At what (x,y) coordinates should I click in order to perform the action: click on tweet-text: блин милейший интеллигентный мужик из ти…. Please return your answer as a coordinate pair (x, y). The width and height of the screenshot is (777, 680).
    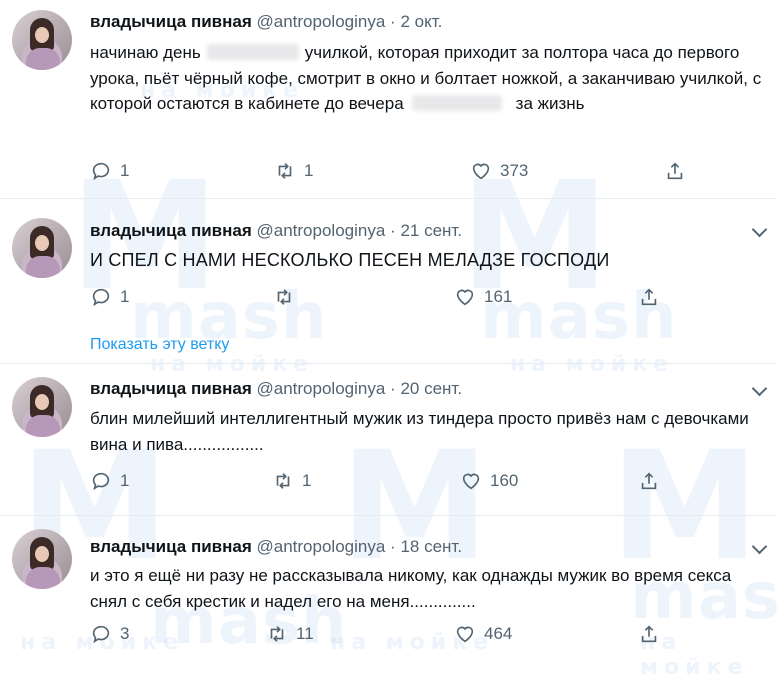
    Looking at the image, I should click on (419, 431).